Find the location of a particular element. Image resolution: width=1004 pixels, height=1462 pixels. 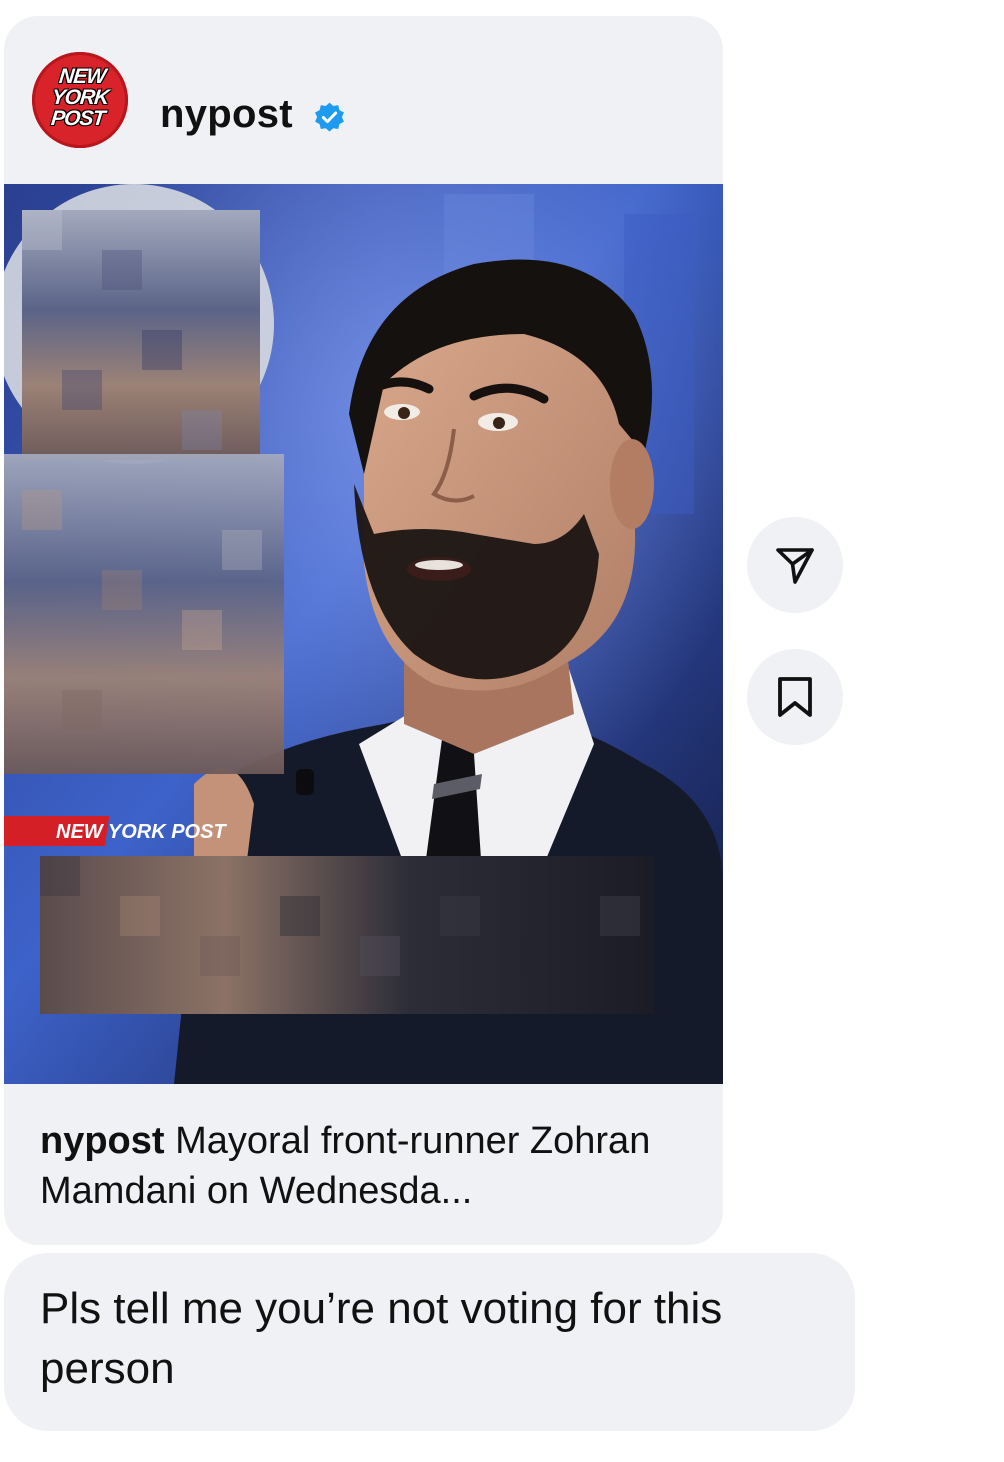

save-button is located at coordinates (795, 697).